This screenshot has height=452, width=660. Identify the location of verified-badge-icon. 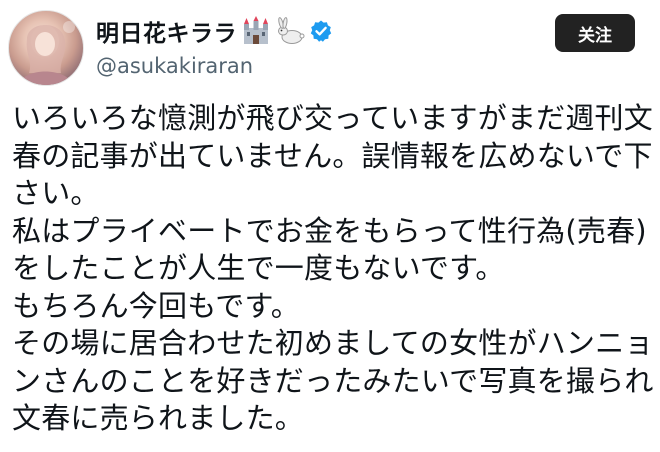
(321, 31).